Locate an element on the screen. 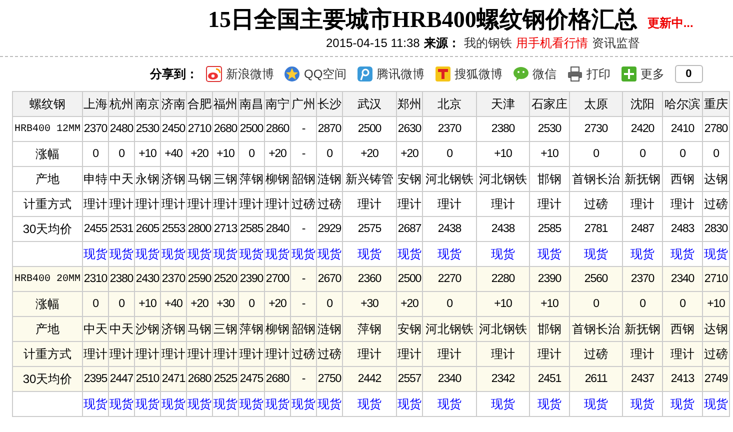 Image resolution: width=733 pixels, height=432 pixels. star-icon is located at coordinates (292, 74).